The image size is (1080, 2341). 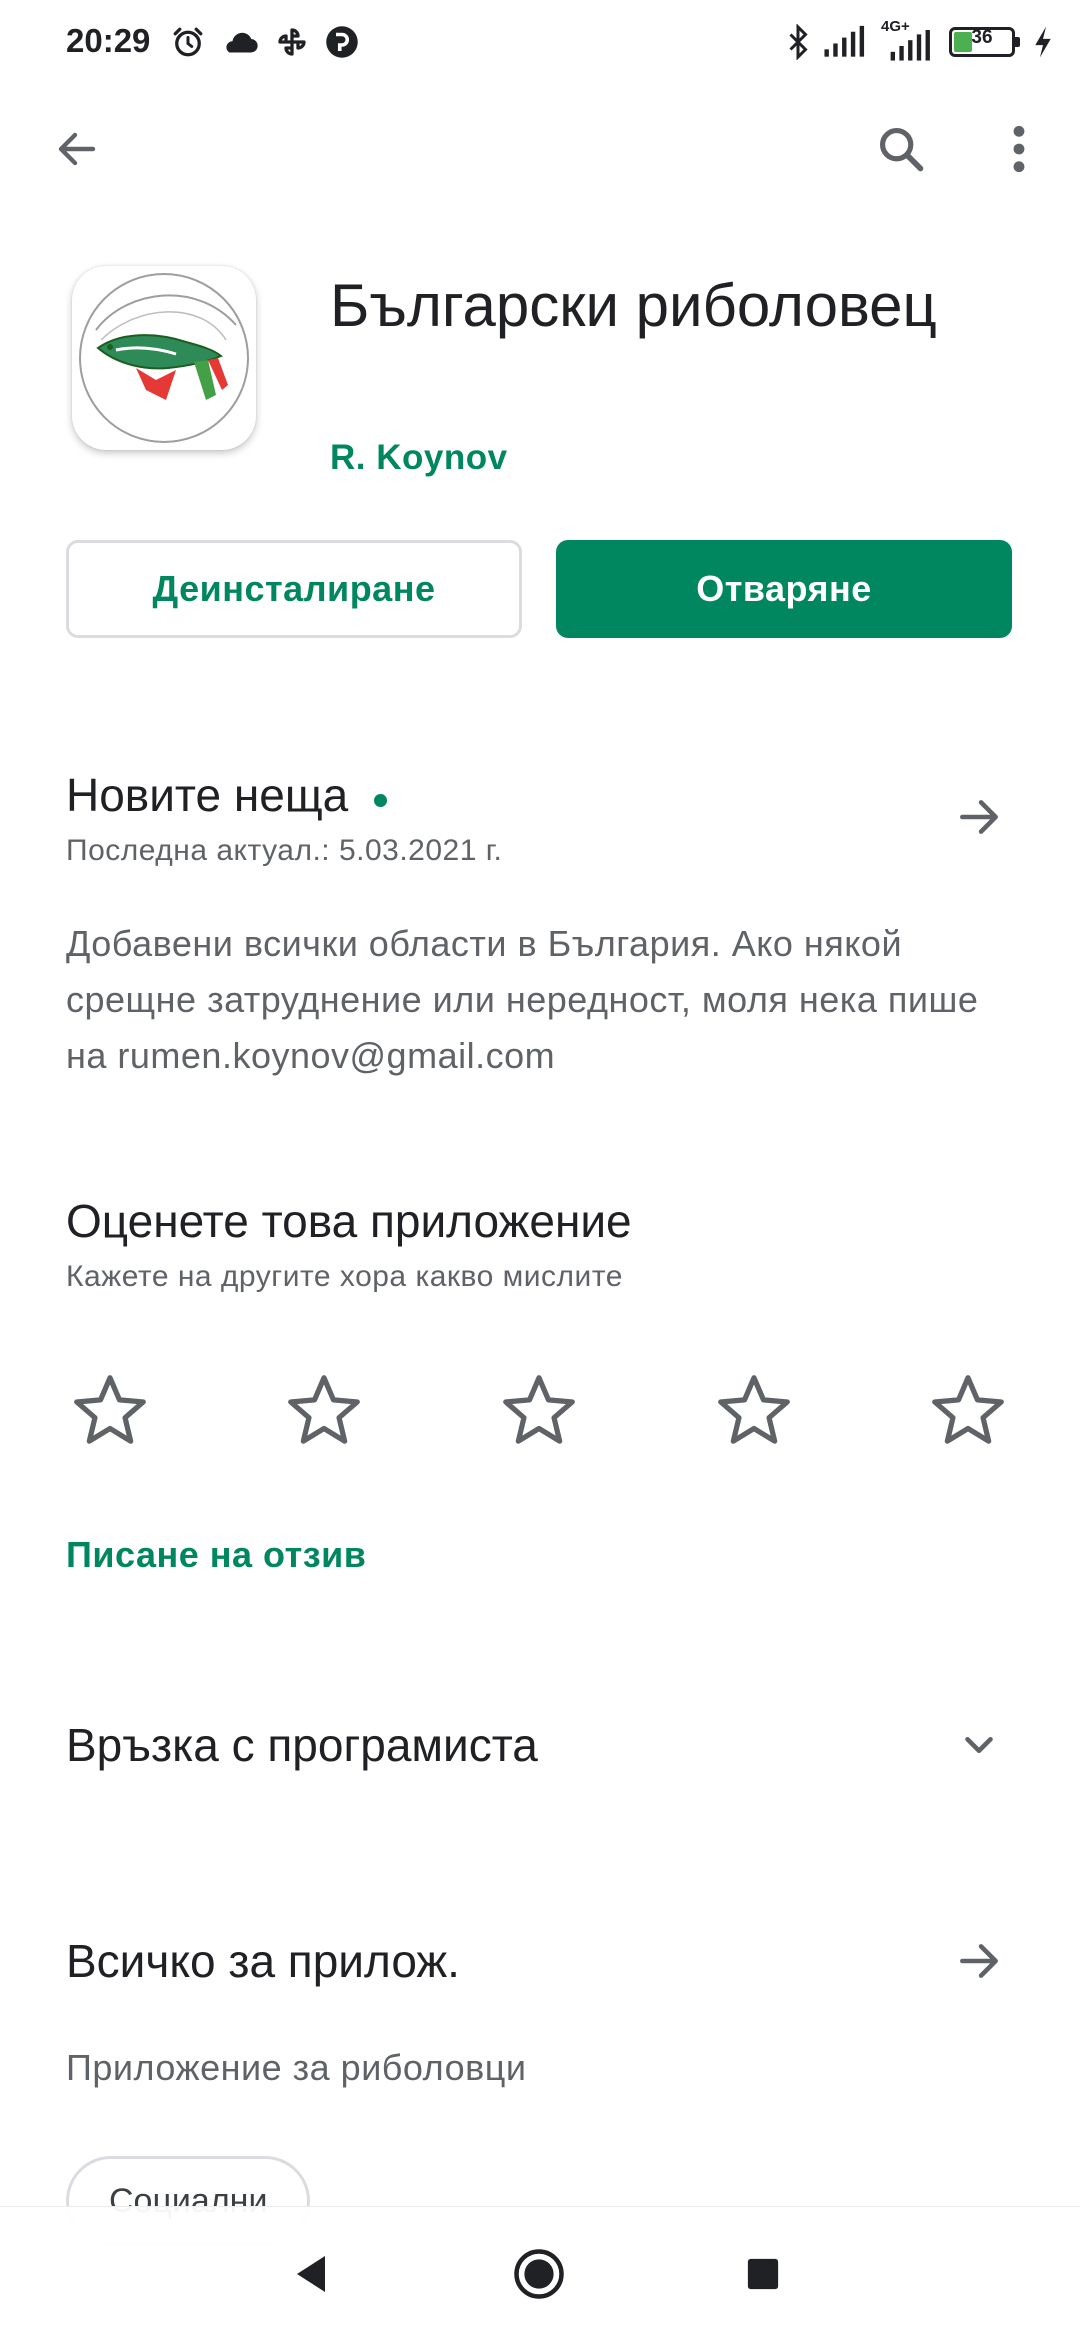 I want to click on whats-new-title: Новите неща, so click(x=207, y=795).